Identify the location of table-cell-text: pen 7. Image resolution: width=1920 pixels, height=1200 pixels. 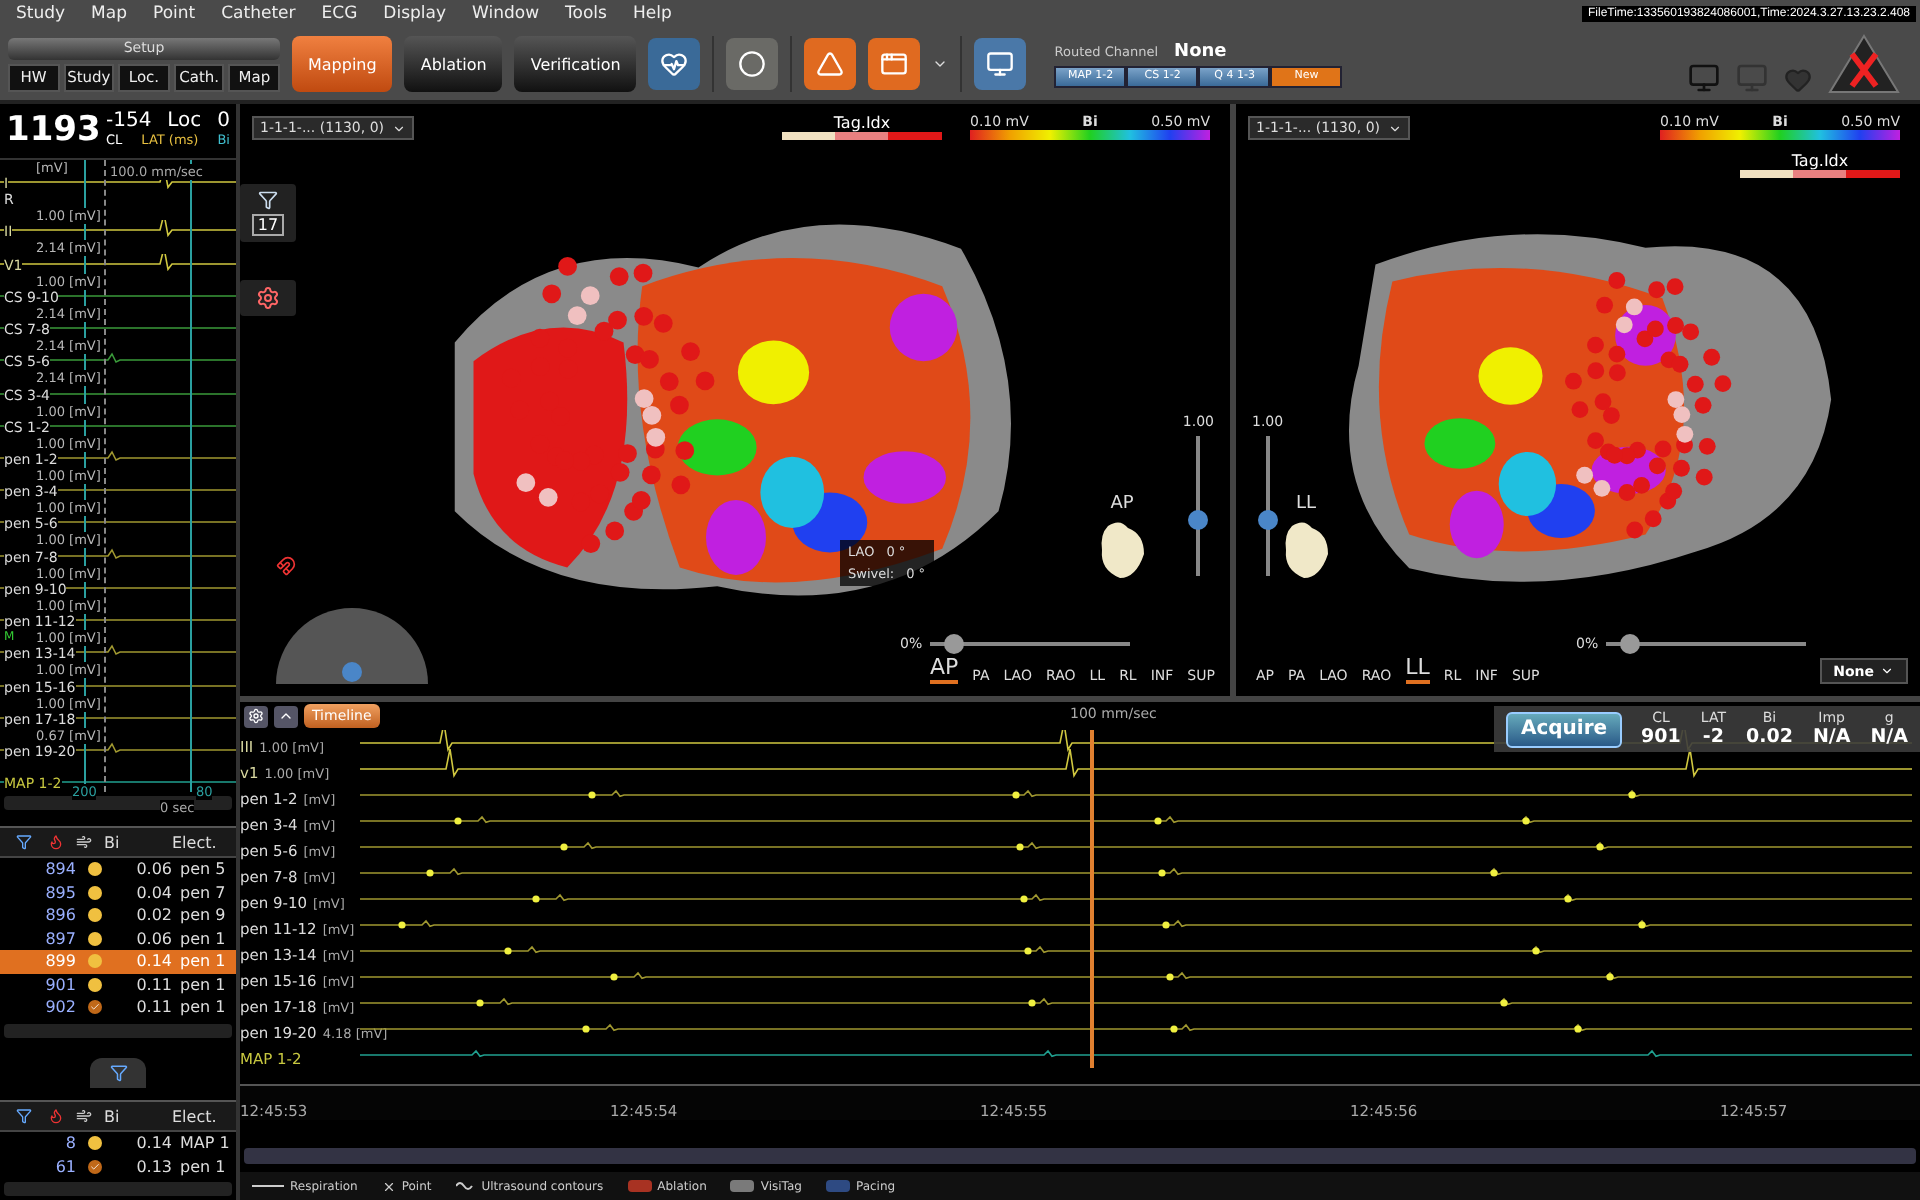
(204, 892).